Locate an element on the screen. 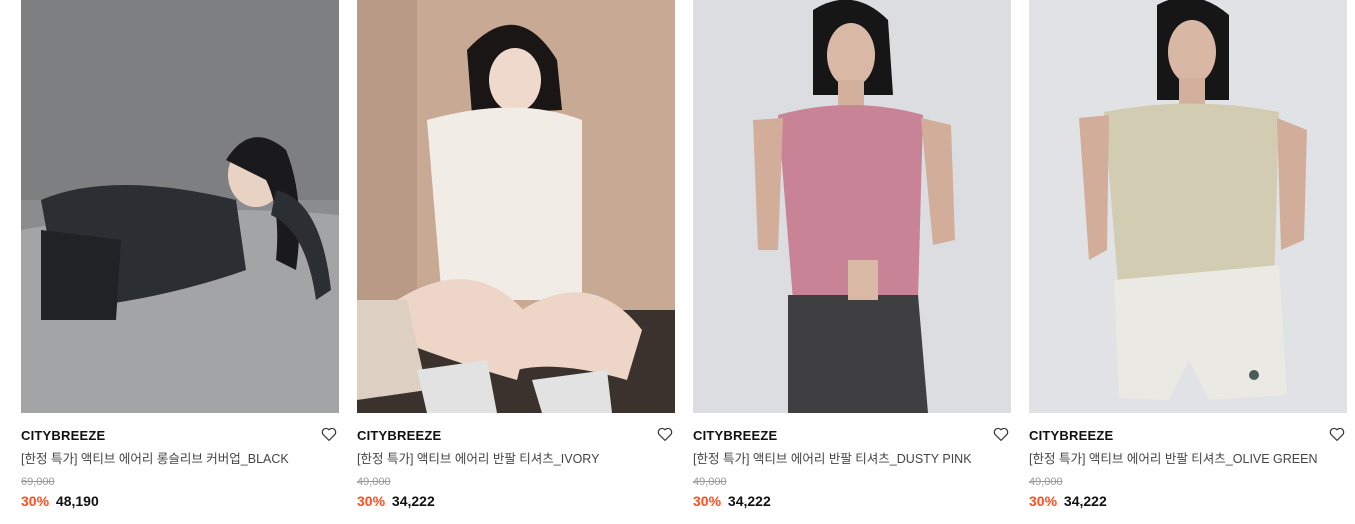 This screenshot has width=1355, height=524. product-name: [한정 특가] 액티브 에어리 반팔 티셔츠_OLIVE GREEN is located at coordinates (1188, 459).